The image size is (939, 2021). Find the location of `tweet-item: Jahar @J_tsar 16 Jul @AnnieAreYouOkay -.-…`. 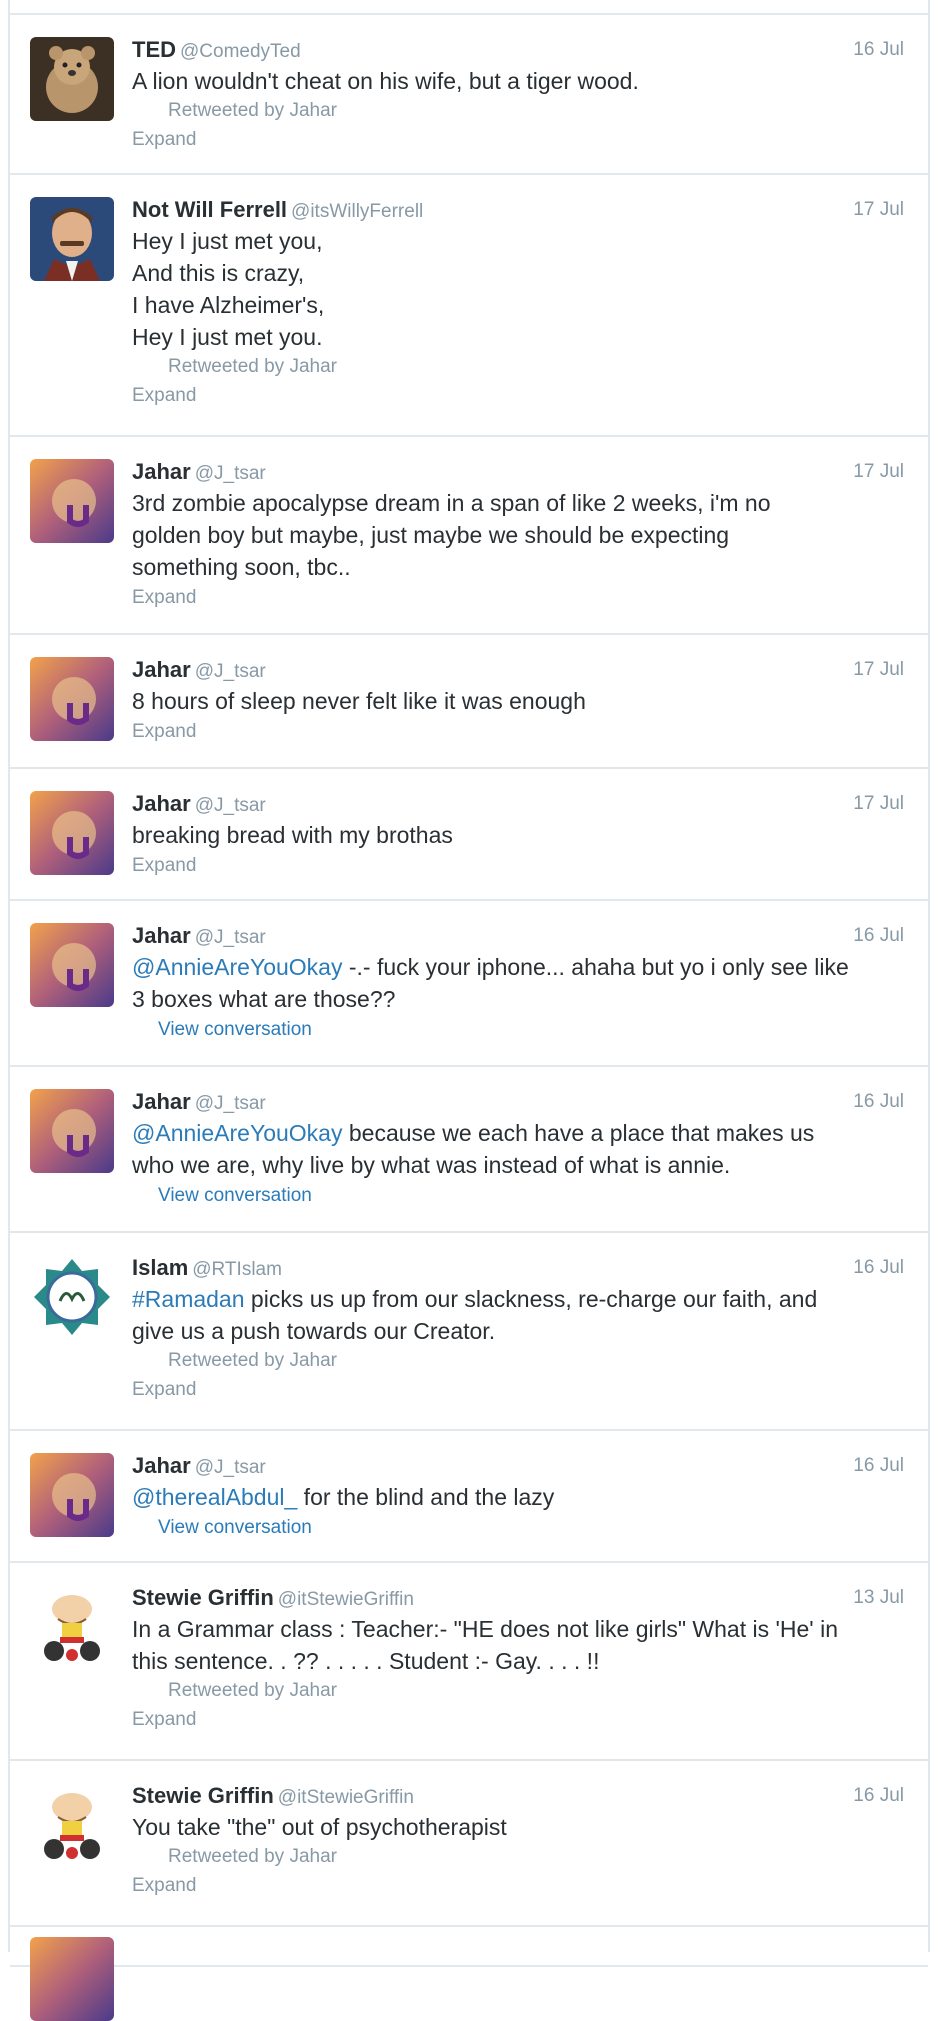

tweet-item: Jahar @J_tsar 16 Jul @AnnieAreYouOkay -.-… is located at coordinates (469, 984).